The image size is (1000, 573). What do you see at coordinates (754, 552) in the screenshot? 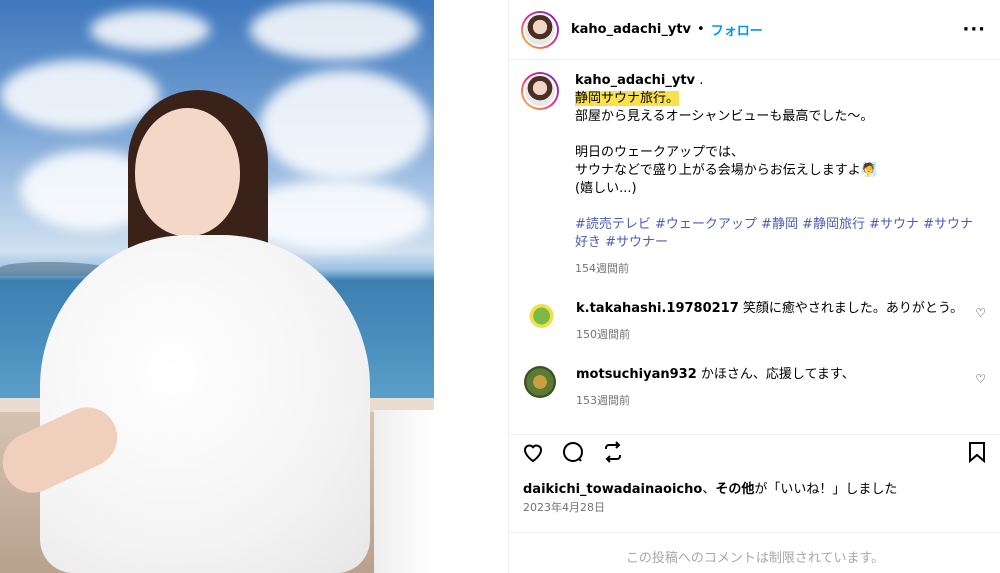
I see `comments-restricted-notice: この投稿へのコメントは制限されています。` at bounding box center [754, 552].